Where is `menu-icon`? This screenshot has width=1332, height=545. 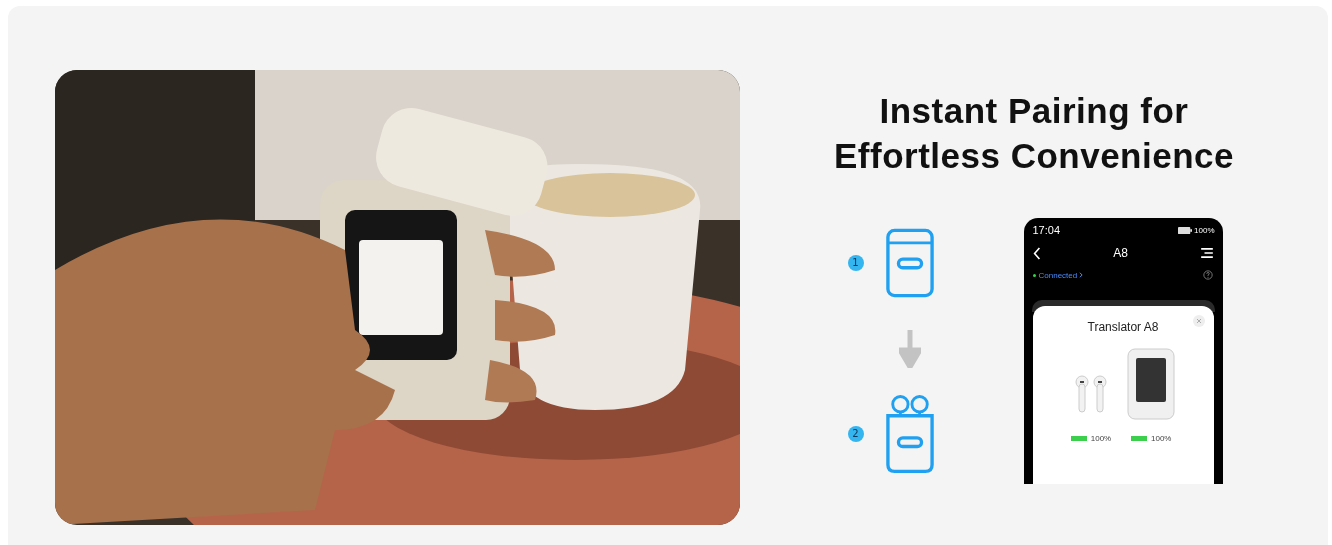 menu-icon is located at coordinates (1206, 253).